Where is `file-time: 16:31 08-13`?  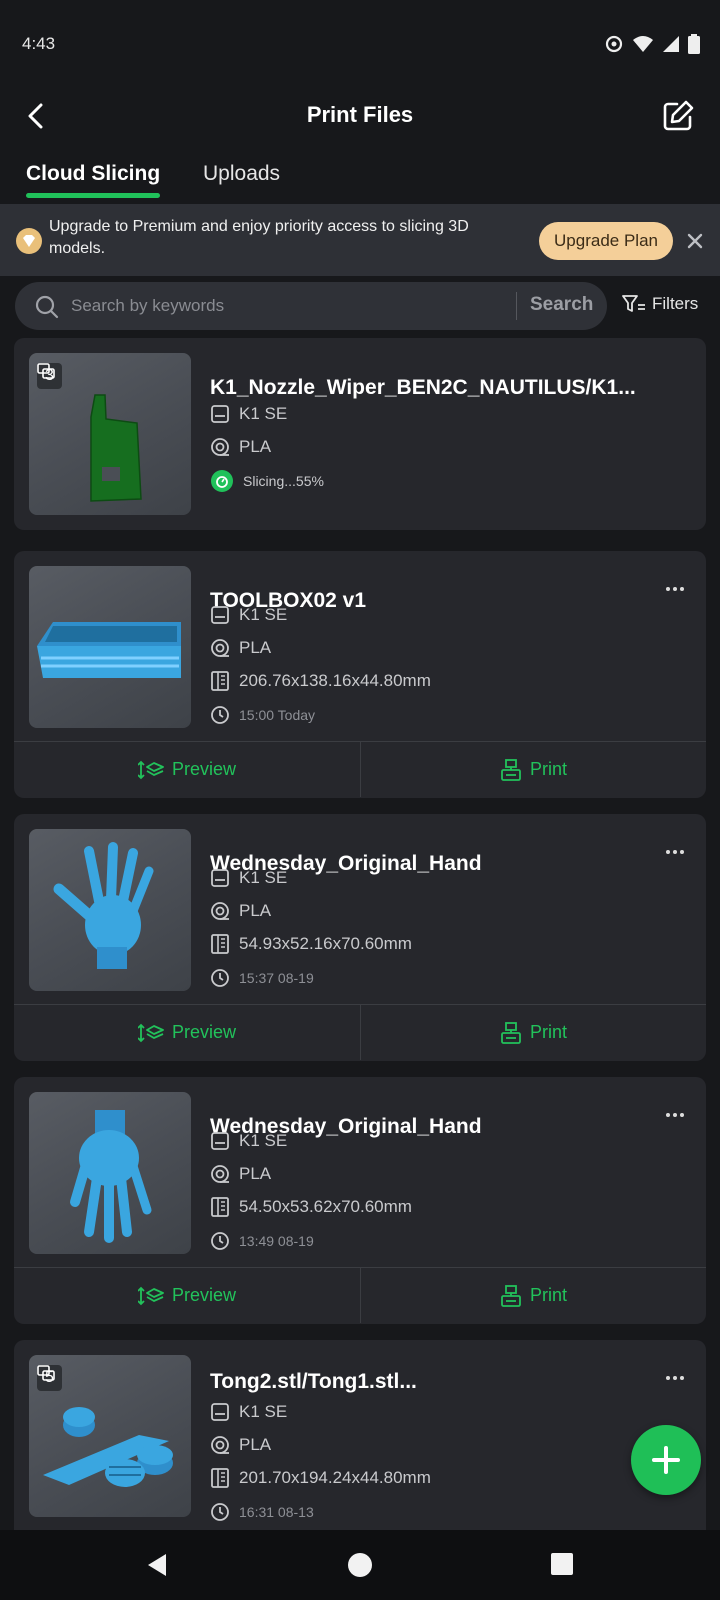
file-time: 16:31 08-13 is located at coordinates (276, 1512).